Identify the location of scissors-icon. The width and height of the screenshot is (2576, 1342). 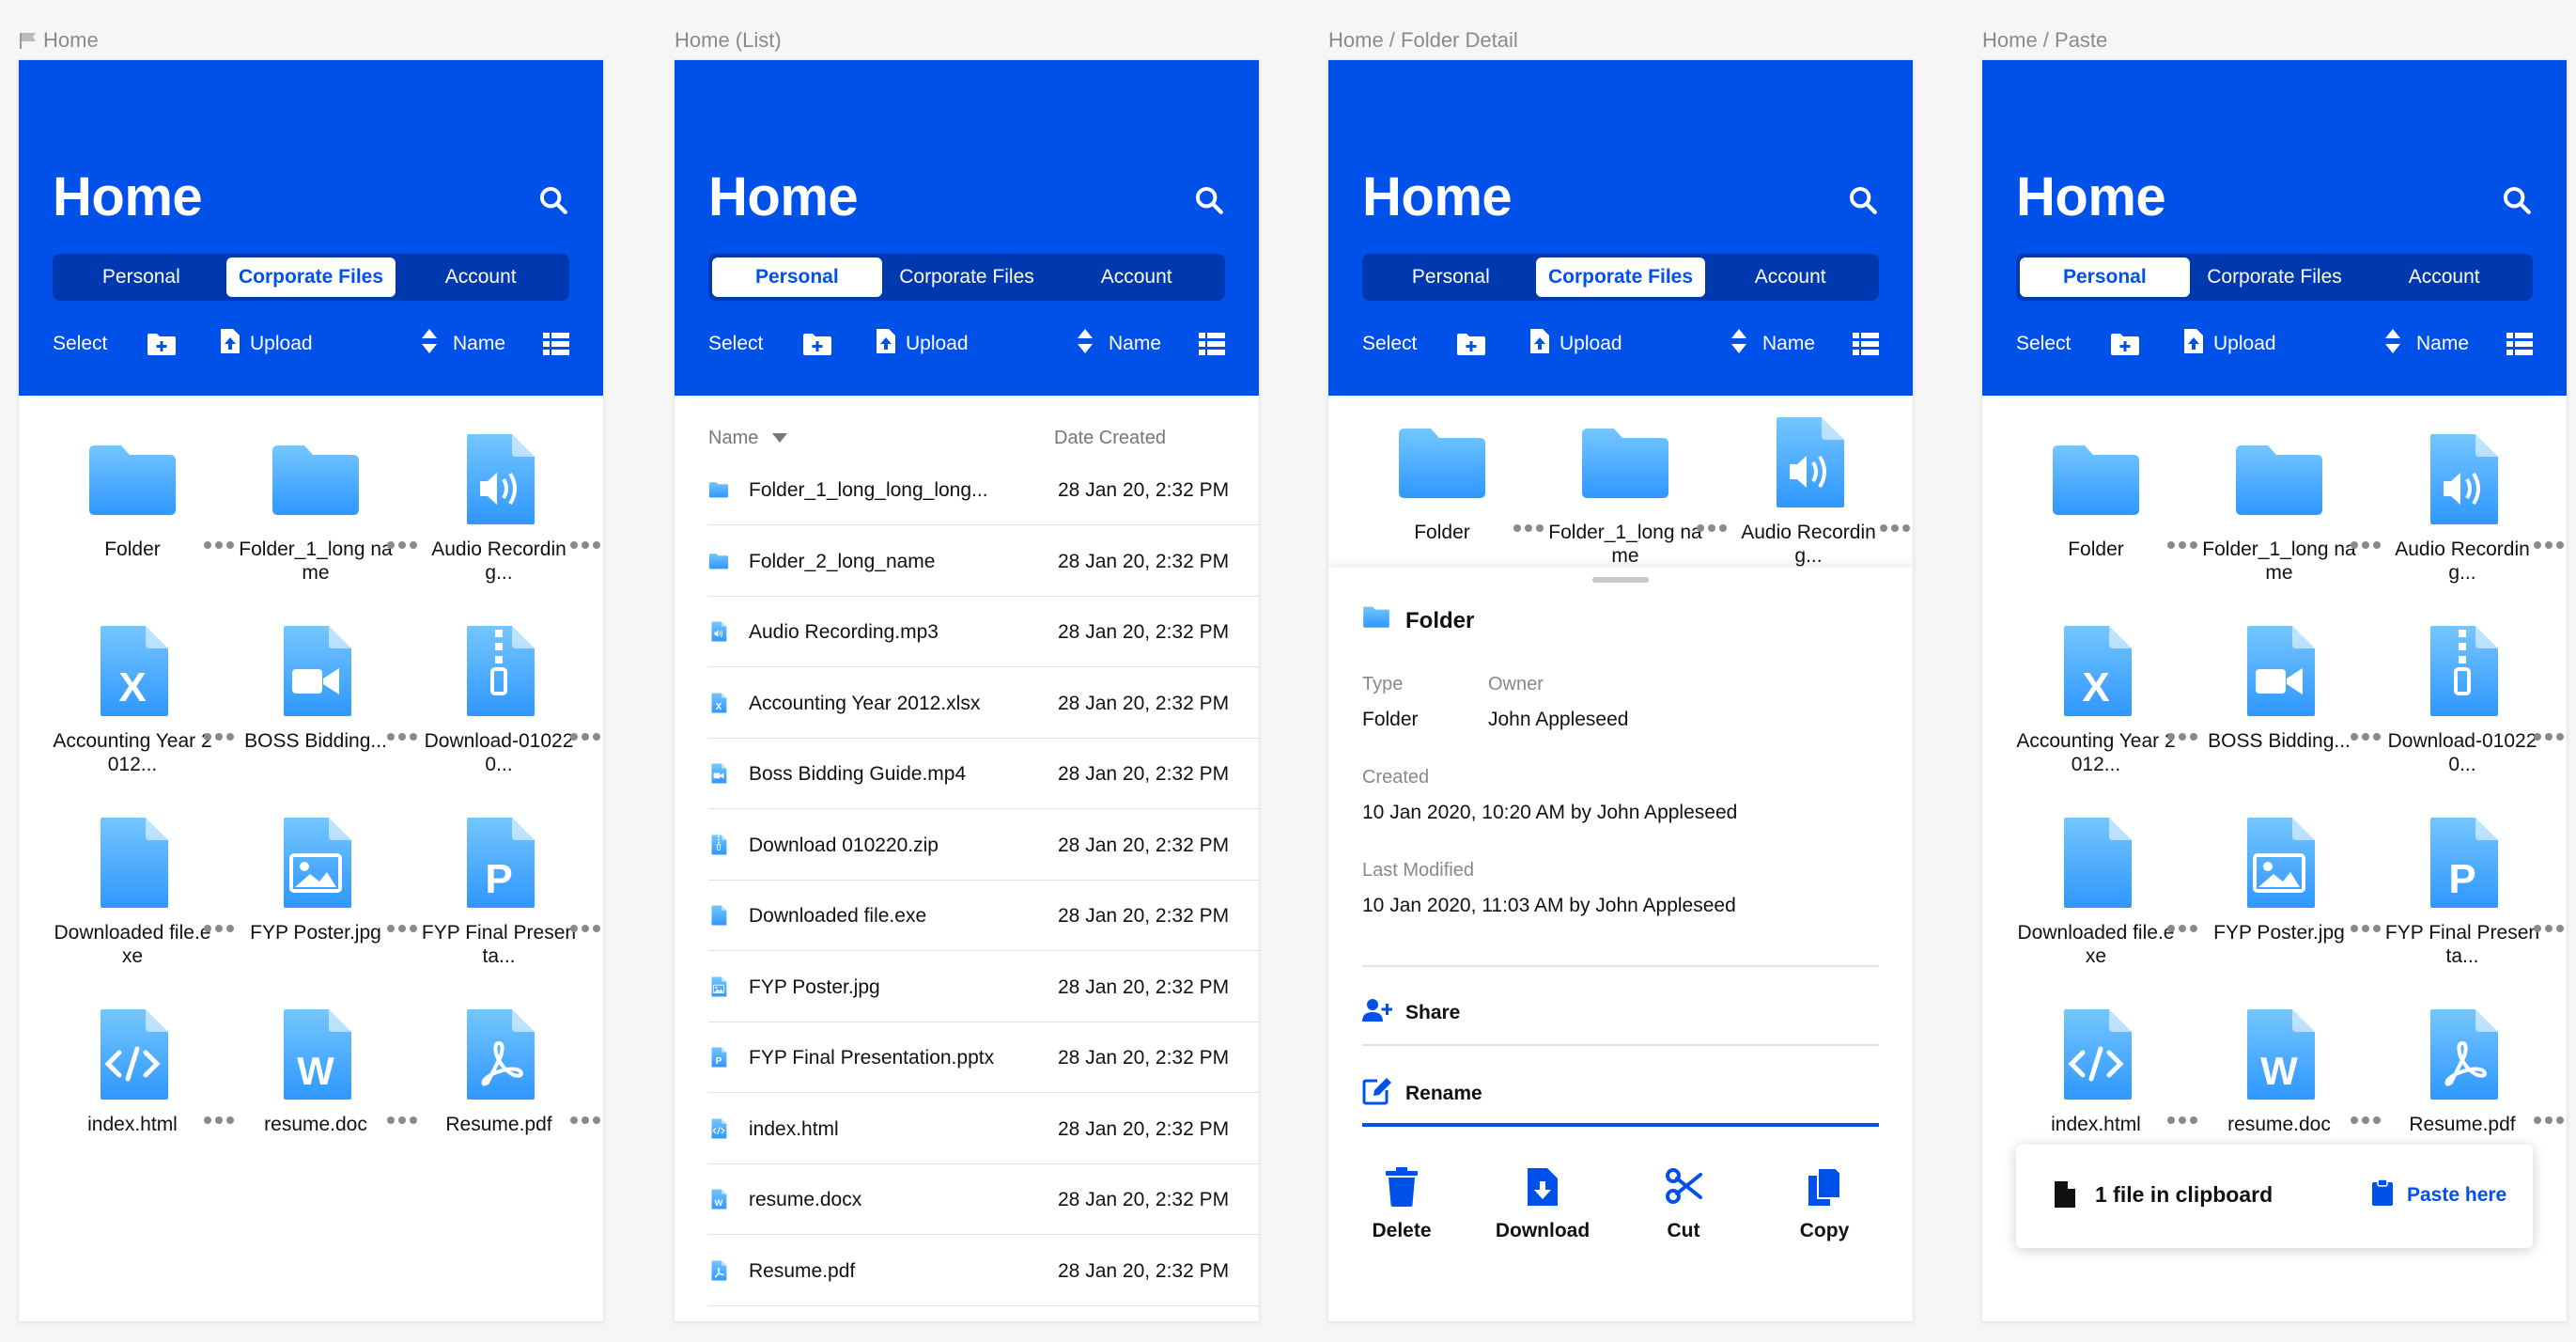
(1684, 1187).